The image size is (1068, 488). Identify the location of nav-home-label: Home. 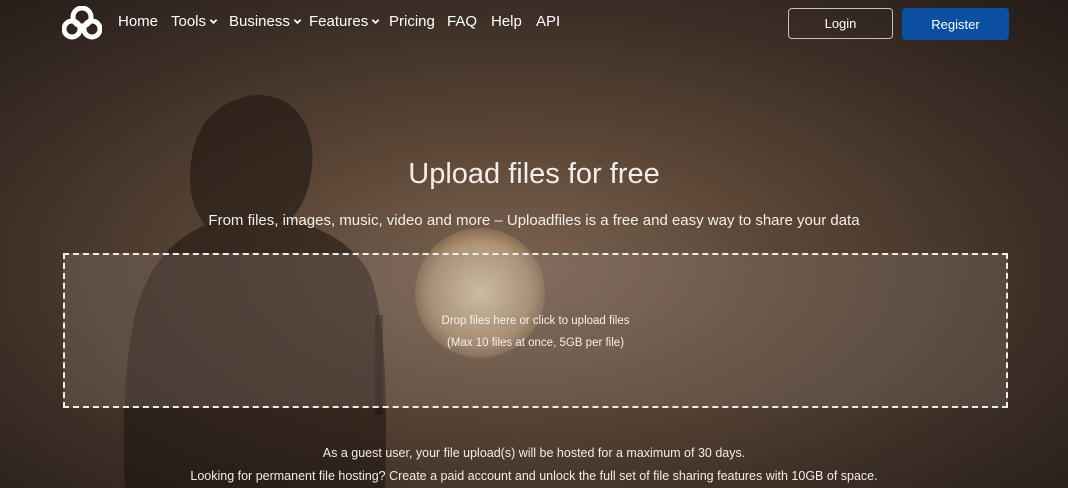
(138, 21).